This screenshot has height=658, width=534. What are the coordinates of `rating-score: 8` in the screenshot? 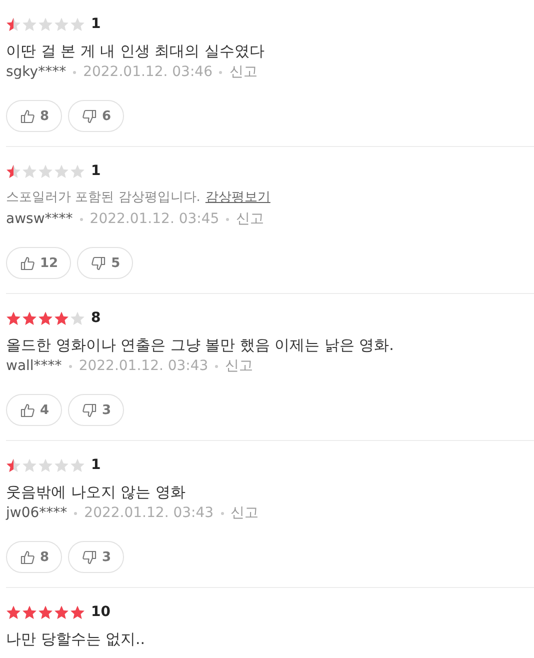 It's located at (96, 318).